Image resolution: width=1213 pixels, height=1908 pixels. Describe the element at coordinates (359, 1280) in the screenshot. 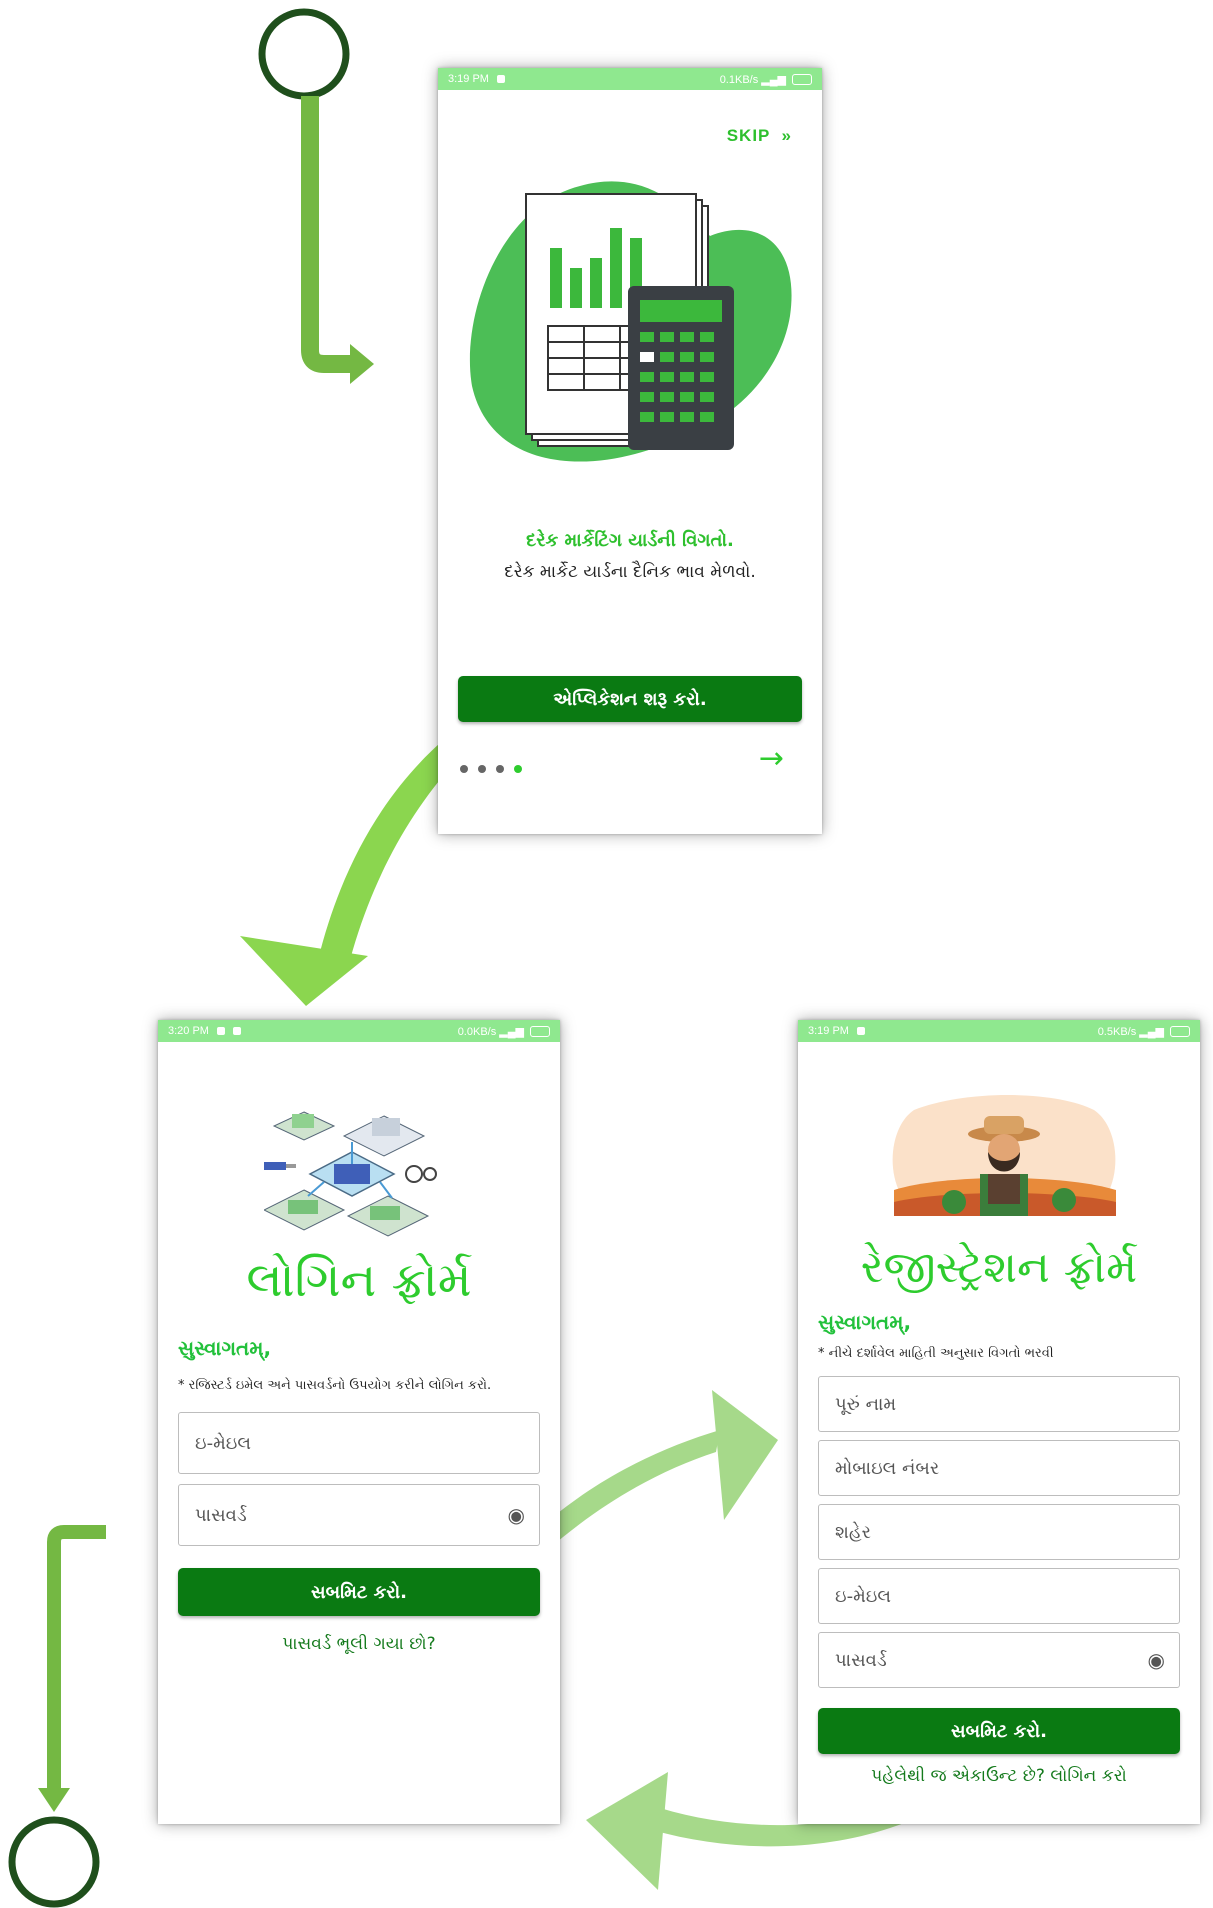

I see `login-title: લોગિન ફ્રોર્મ` at that location.